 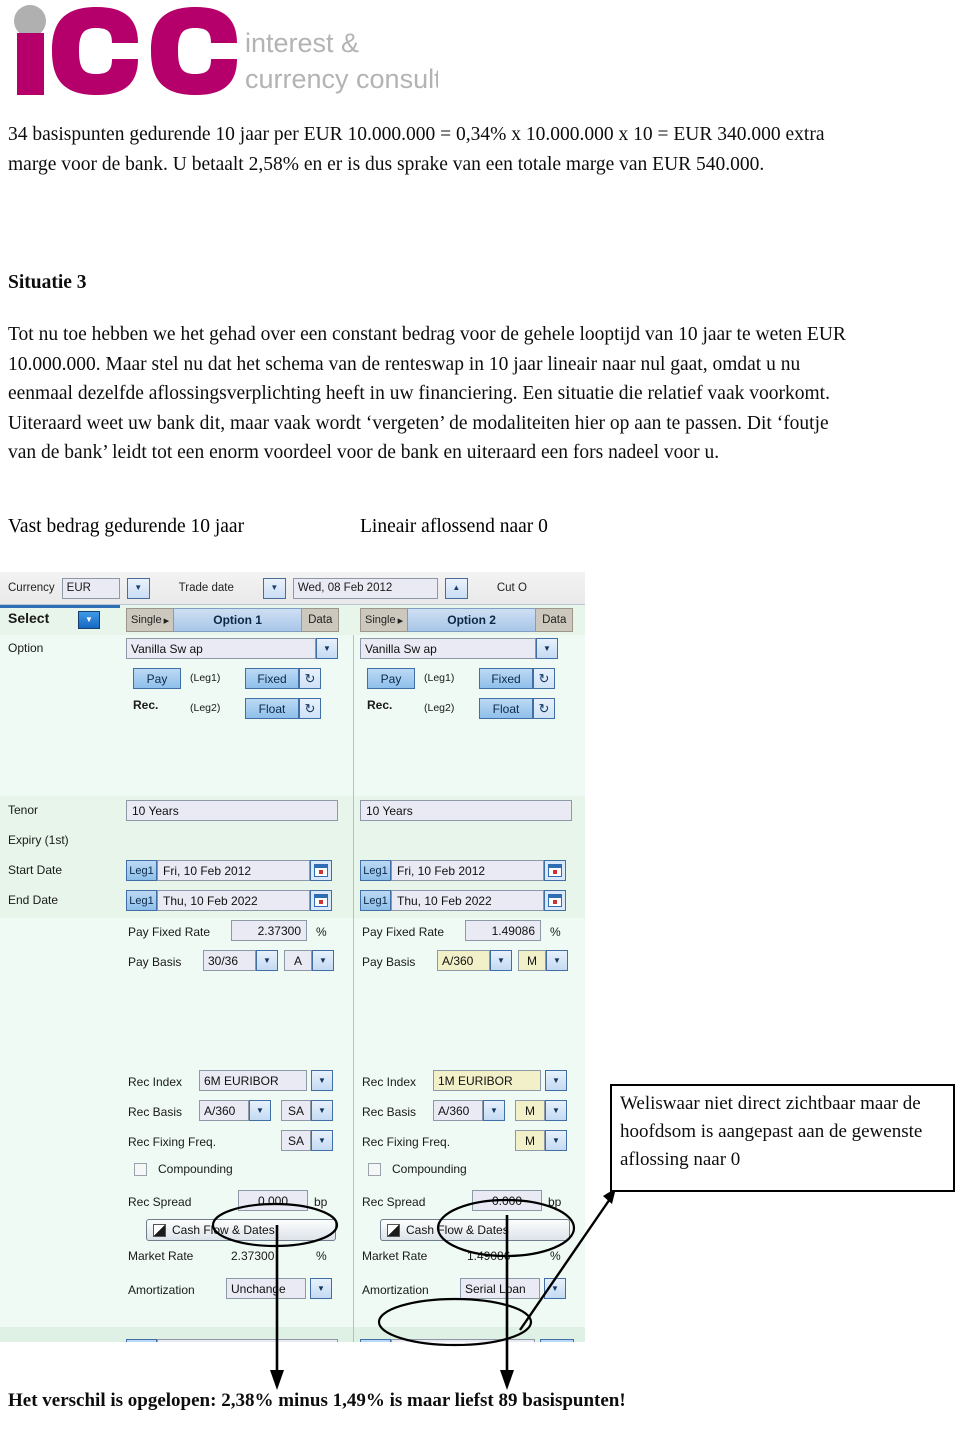 I want to click on tabstrip-1: Single ▸ Option 1 Data, so click(x=233, y=620).